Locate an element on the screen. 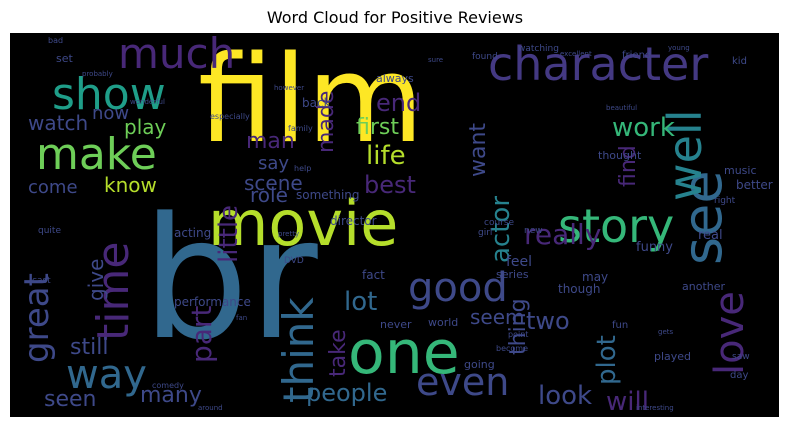 This screenshot has width=790, height=427. word-first: first is located at coordinates (377, 127).